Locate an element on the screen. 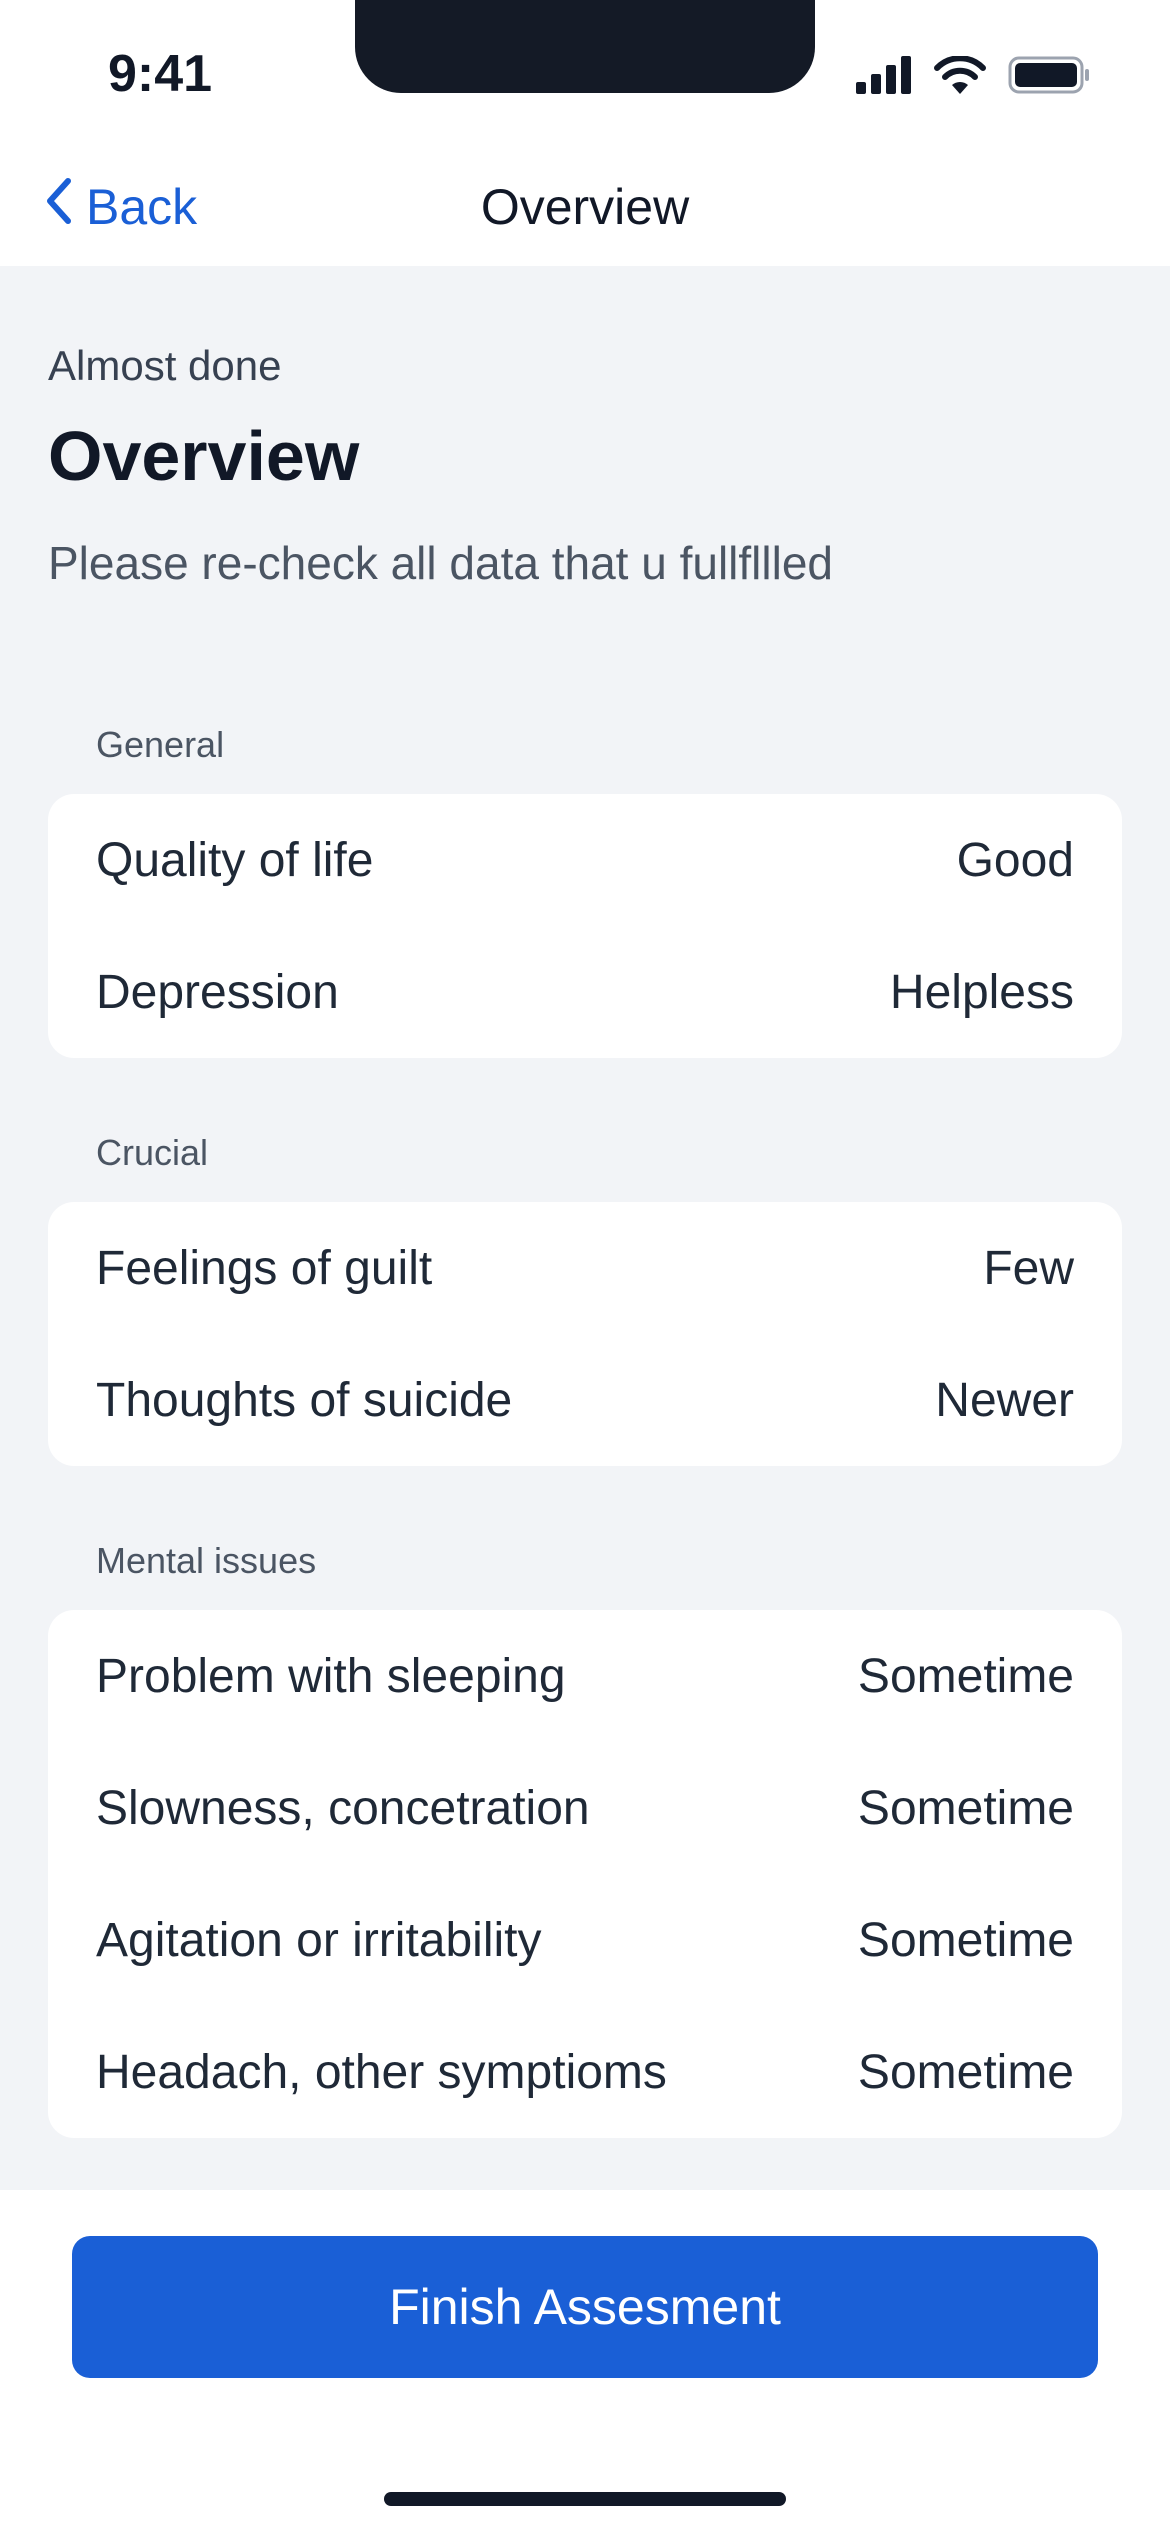  list-item: Quality of life Good is located at coordinates (585, 860).